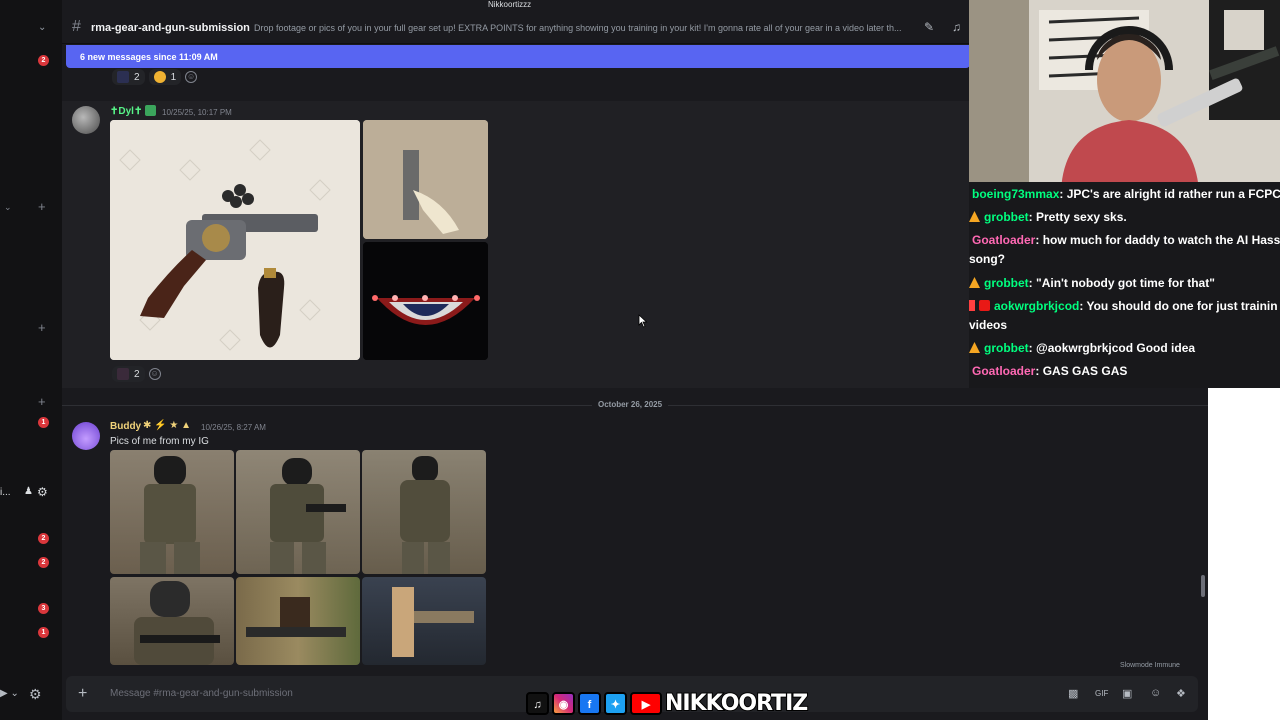 This screenshot has height=720, width=1280. What do you see at coordinates (1124, 259) in the screenshot?
I see `chat-line: song?` at bounding box center [1124, 259].